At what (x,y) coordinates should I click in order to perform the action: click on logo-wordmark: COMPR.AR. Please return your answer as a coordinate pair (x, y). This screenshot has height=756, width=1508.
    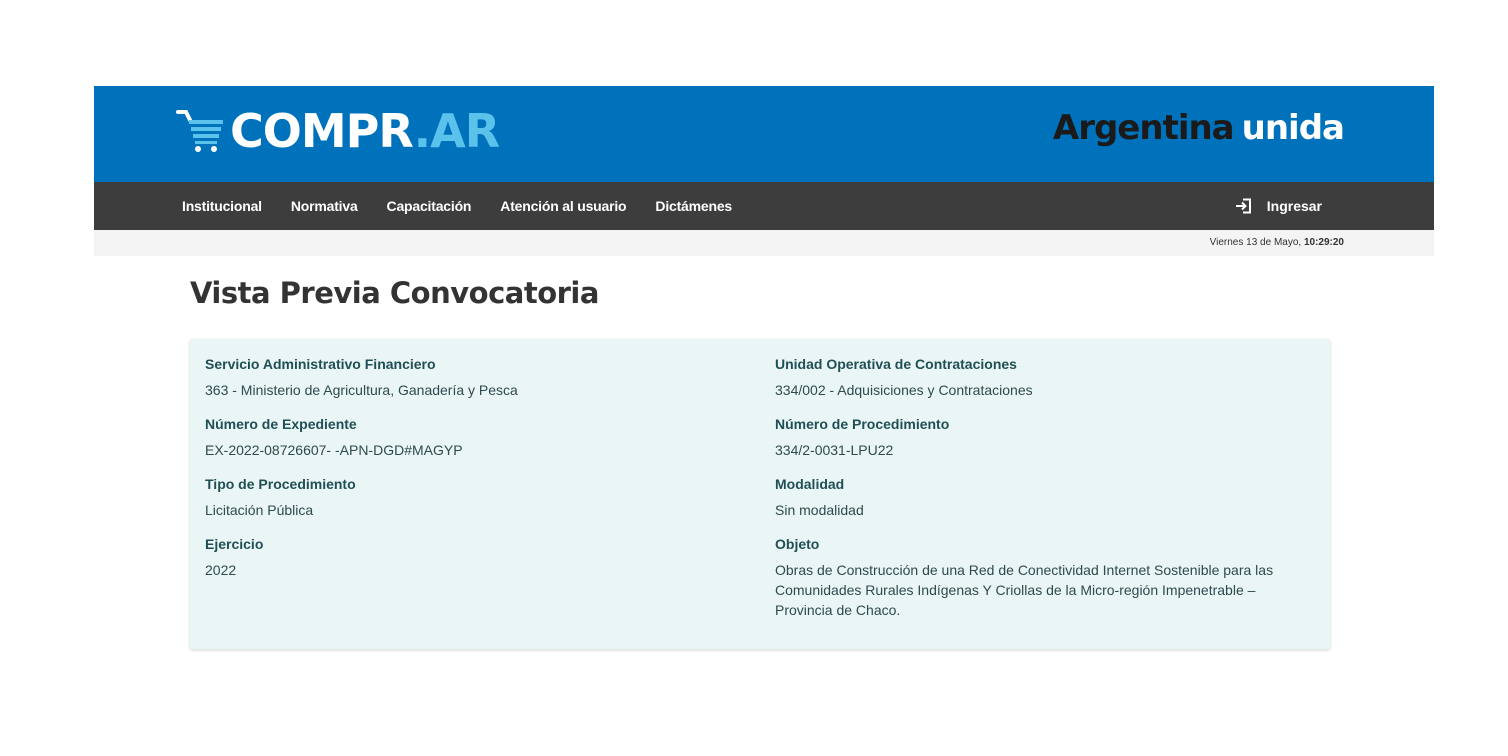
    Looking at the image, I should click on (365, 131).